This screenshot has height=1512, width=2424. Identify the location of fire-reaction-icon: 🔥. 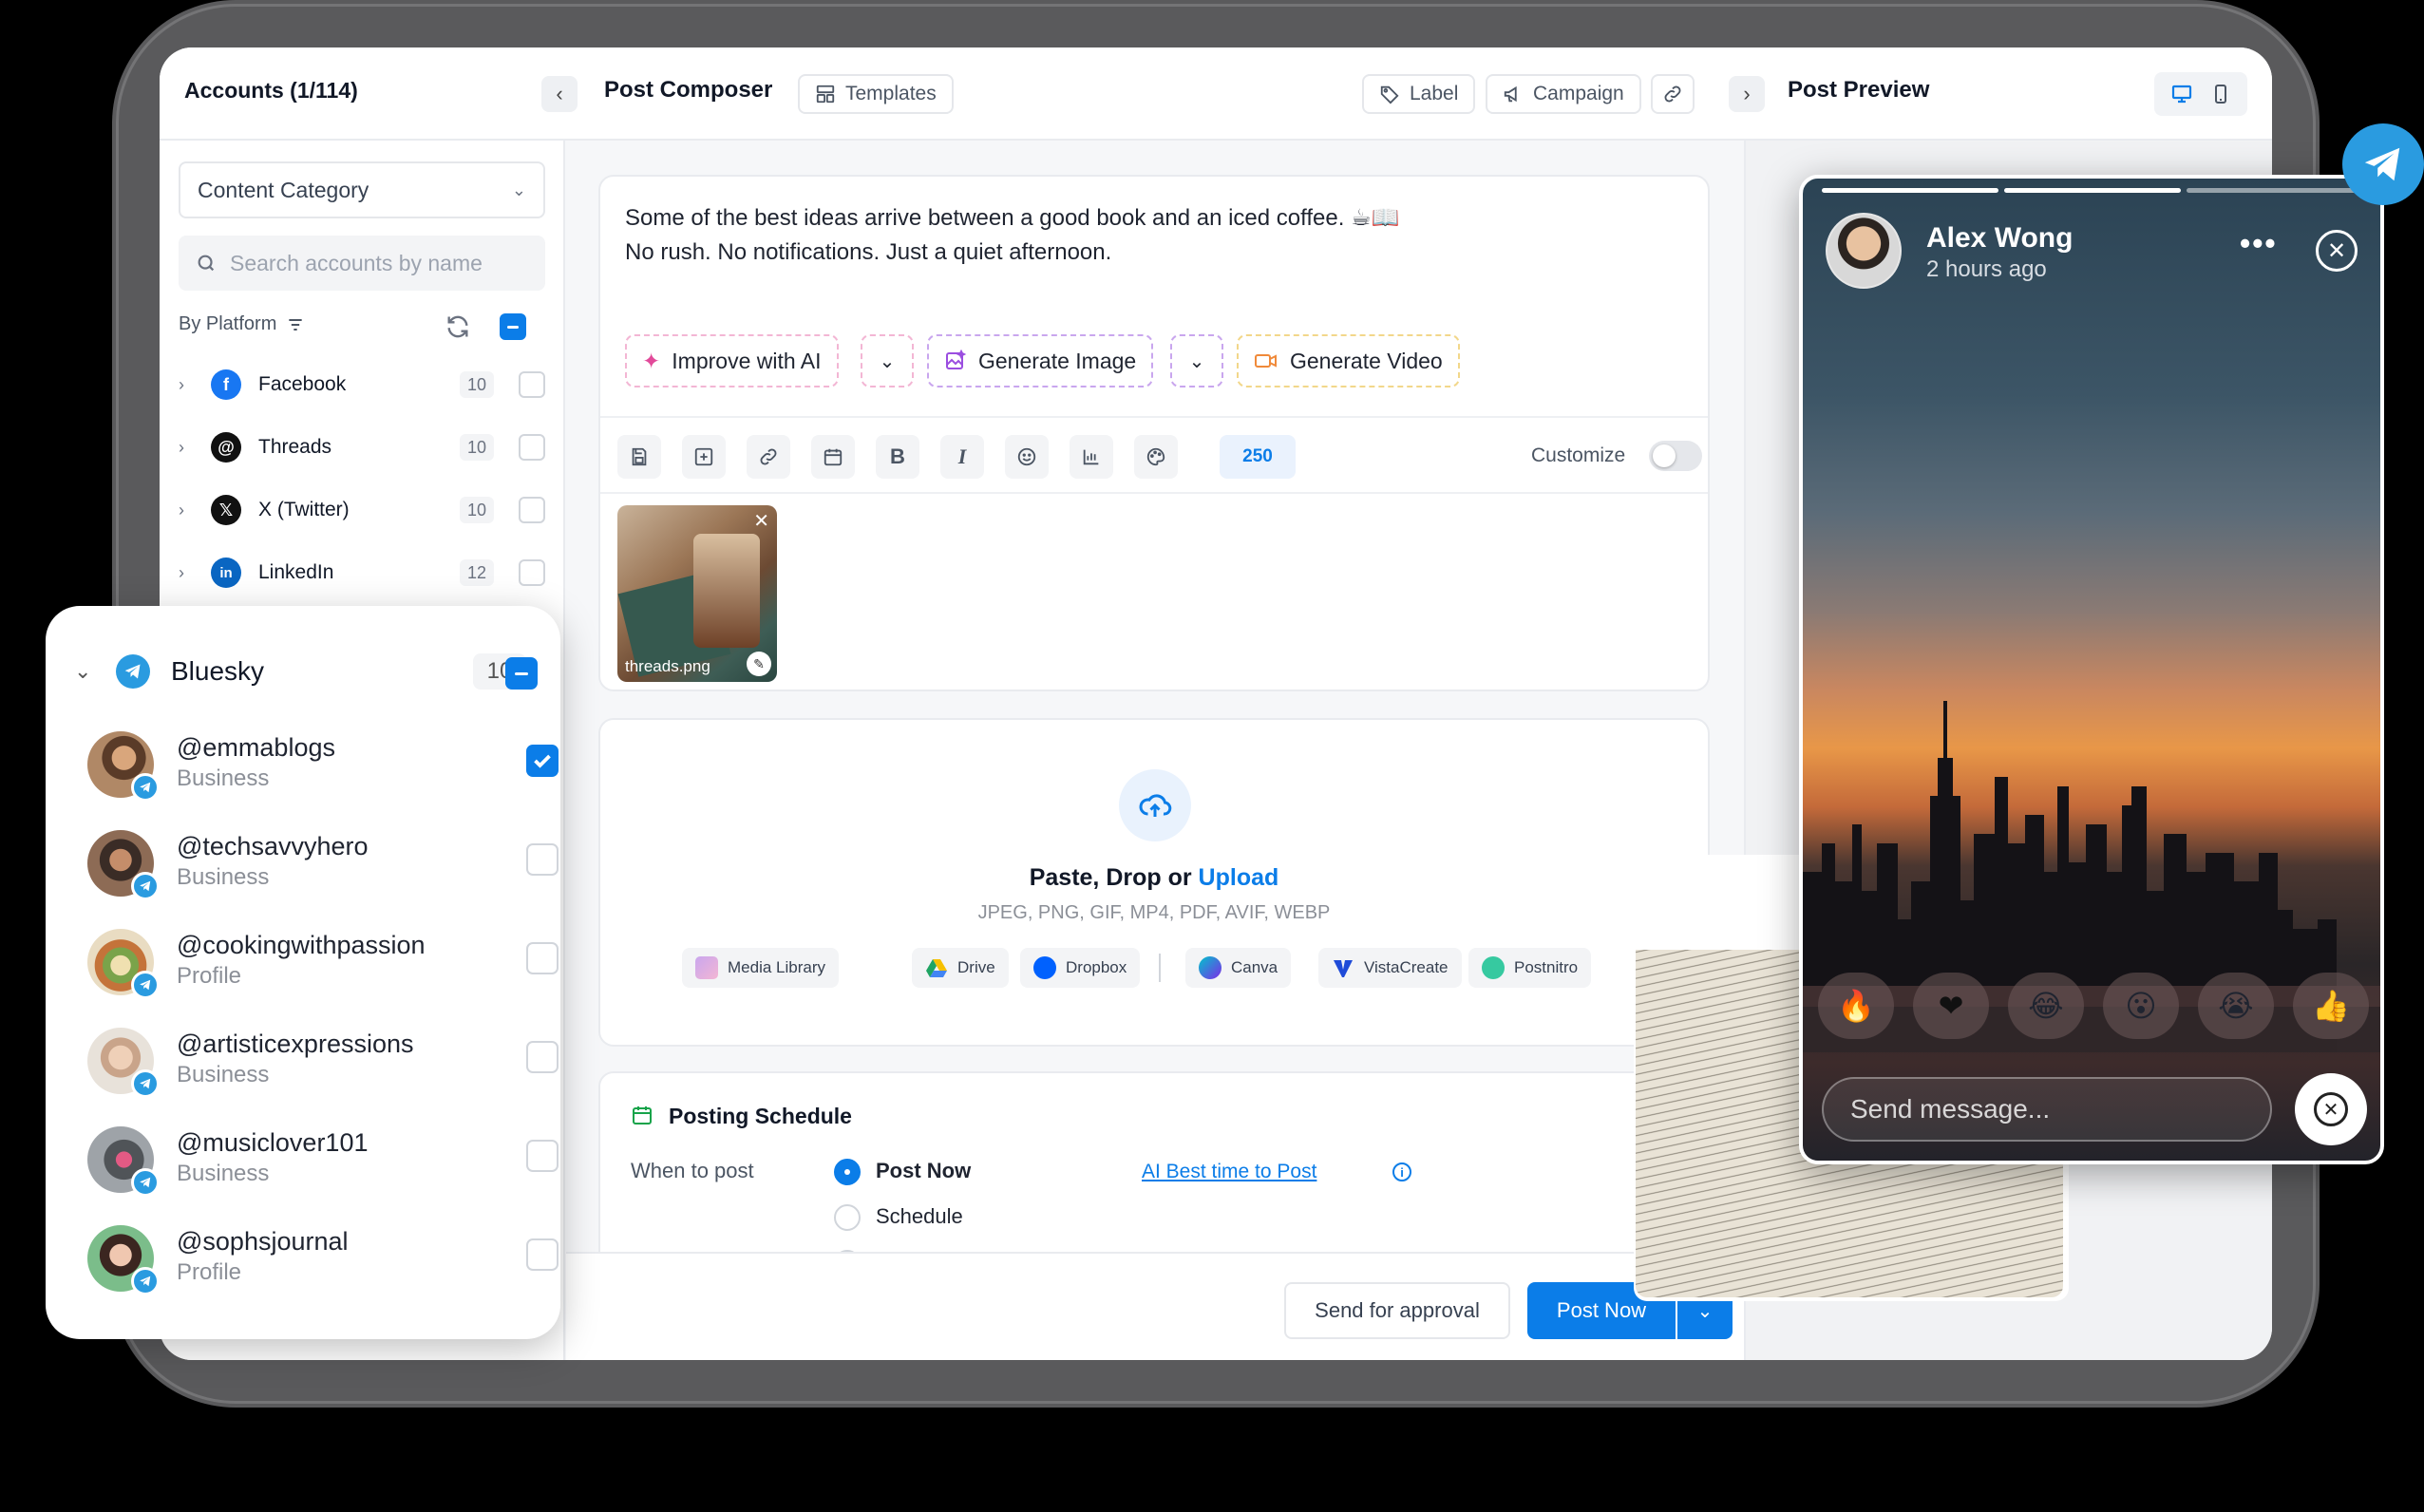
(1856, 1006).